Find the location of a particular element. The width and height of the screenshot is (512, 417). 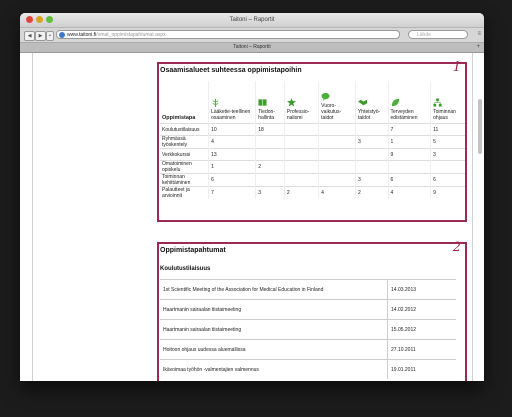

org-chart-icon is located at coordinates (437, 102).